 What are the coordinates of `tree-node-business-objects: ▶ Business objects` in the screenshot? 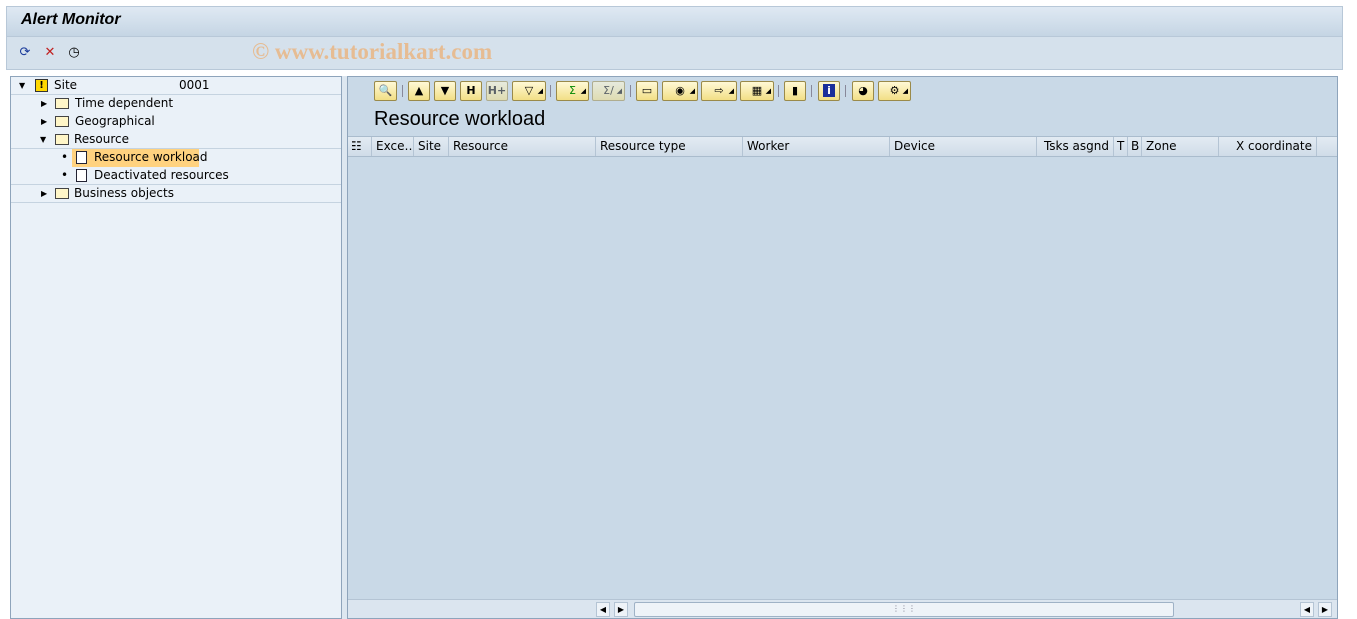 It's located at (176, 194).